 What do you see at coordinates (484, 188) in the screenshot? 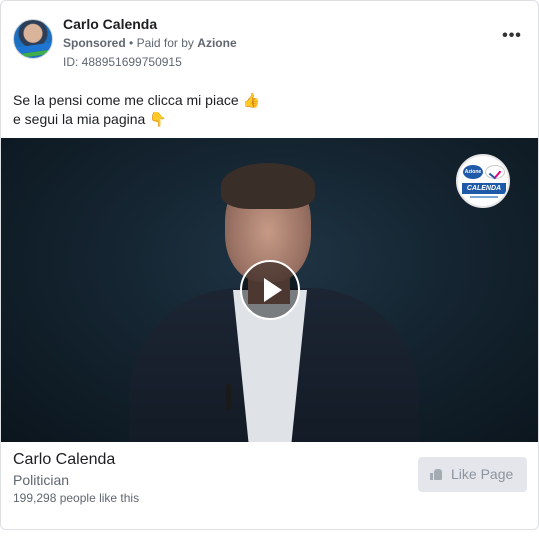
I see `logo-name-text: CALENDA` at bounding box center [484, 188].